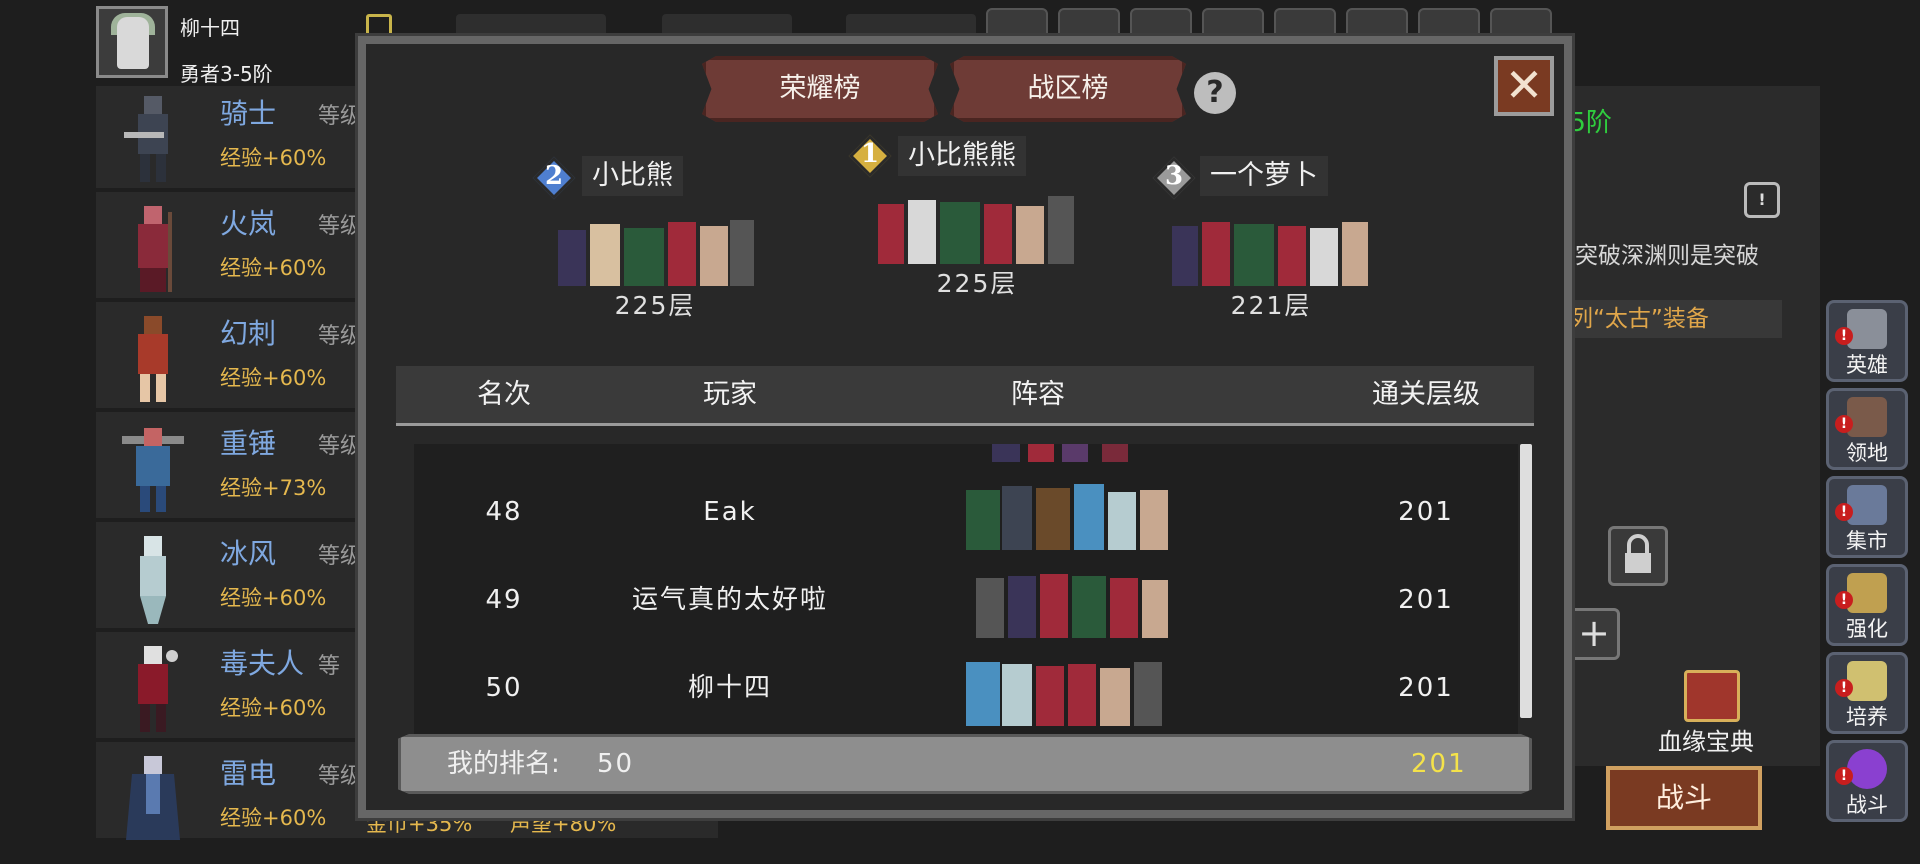 The height and width of the screenshot is (864, 1920). What do you see at coordinates (1762, 200) in the screenshot?
I see `info-button: !` at bounding box center [1762, 200].